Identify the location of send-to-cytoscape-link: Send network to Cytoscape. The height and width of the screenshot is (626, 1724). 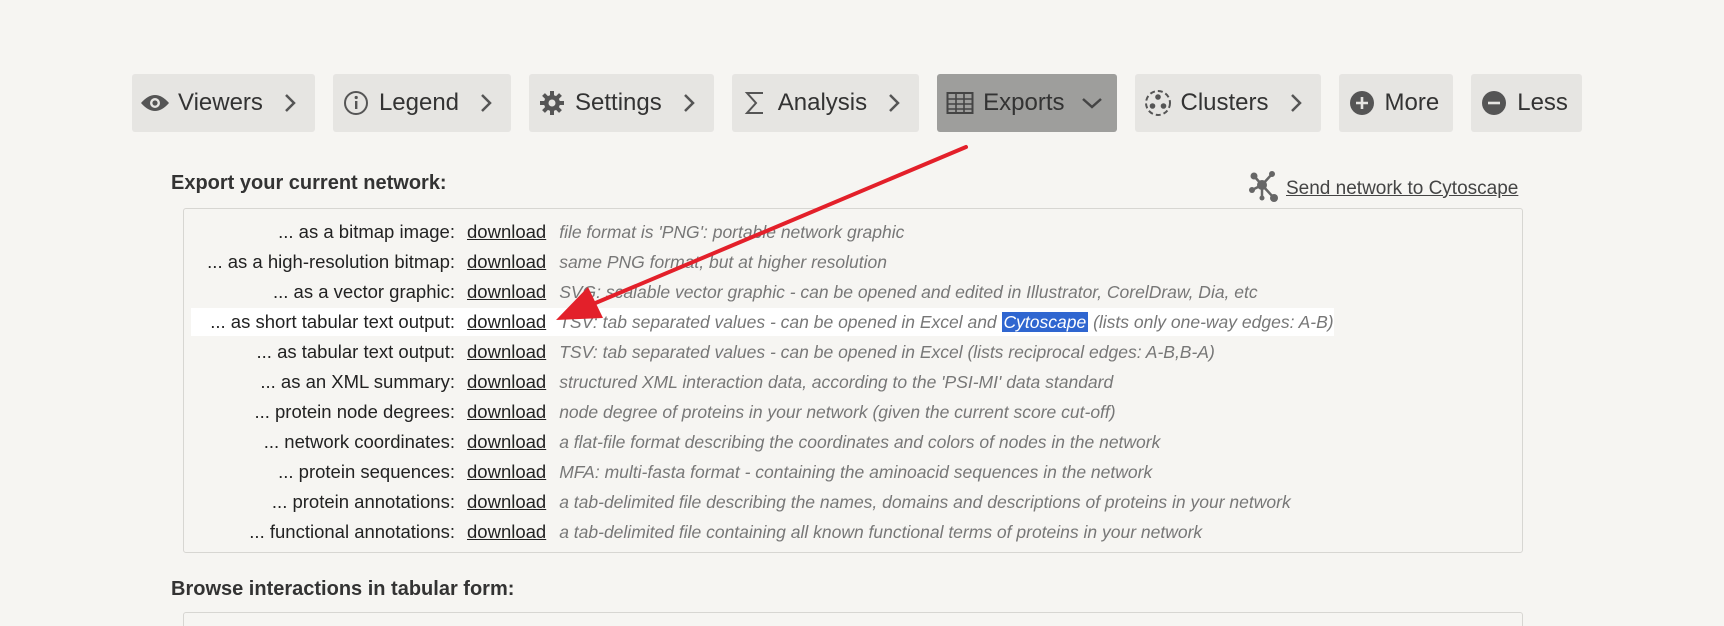
(1383, 189).